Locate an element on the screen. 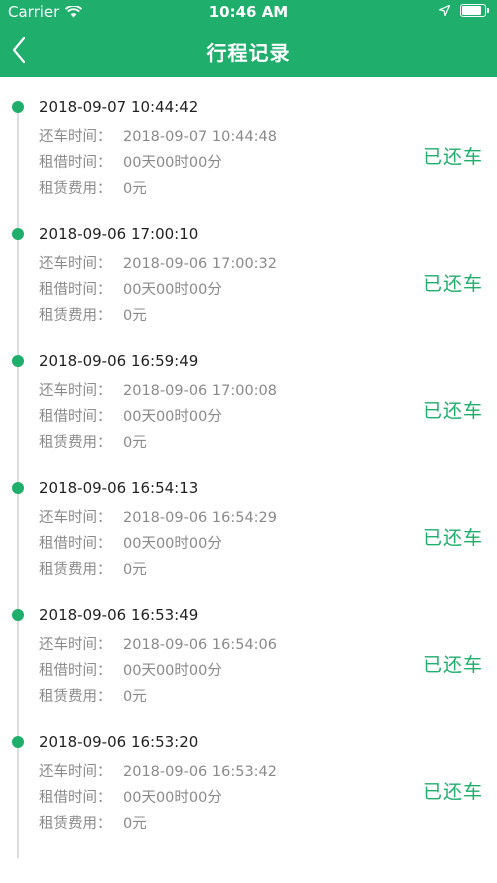 Image resolution: width=497 pixels, height=883 pixels. battery-level is located at coordinates (471, 10).